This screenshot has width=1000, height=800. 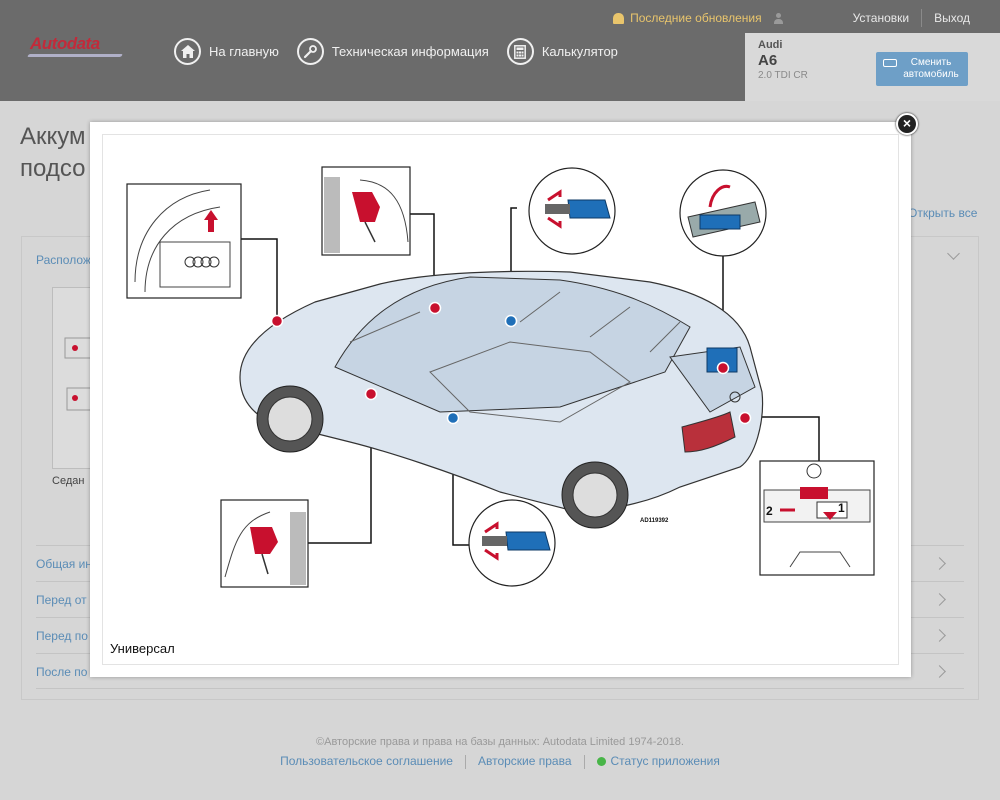 I want to click on home-icon, so click(x=187, y=51).